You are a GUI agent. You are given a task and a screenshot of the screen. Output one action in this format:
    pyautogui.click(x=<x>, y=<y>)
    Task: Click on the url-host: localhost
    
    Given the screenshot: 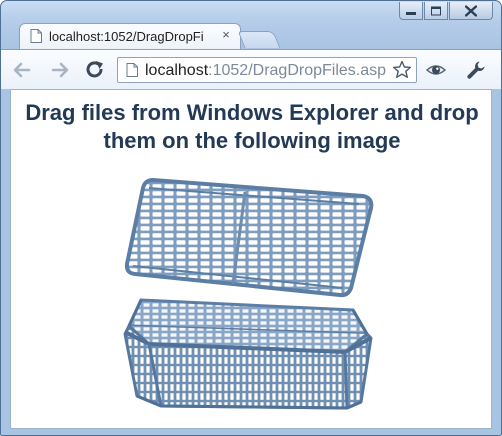 What is the action you would take?
    pyautogui.click(x=177, y=70)
    